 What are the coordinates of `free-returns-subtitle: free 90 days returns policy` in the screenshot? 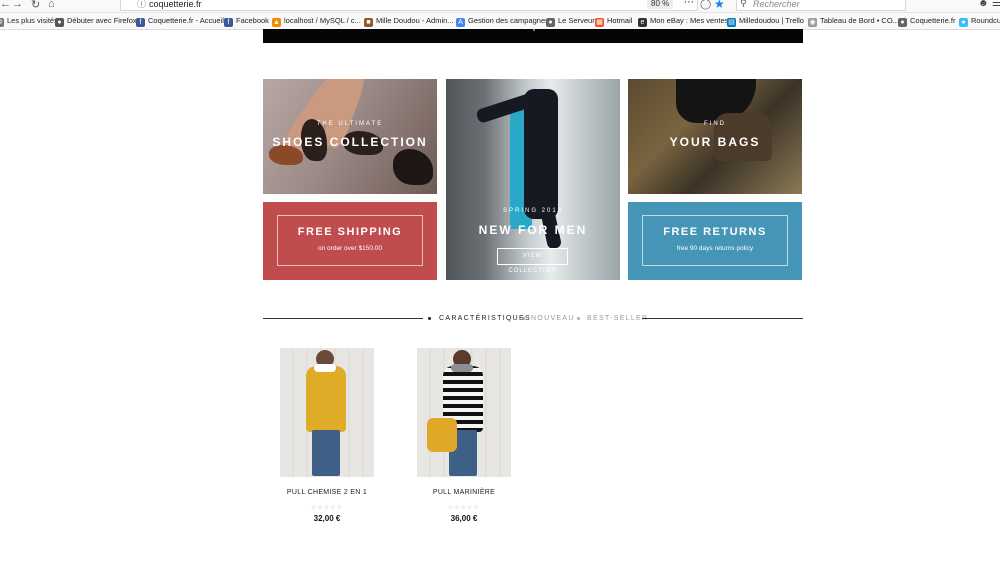 It's located at (715, 248).